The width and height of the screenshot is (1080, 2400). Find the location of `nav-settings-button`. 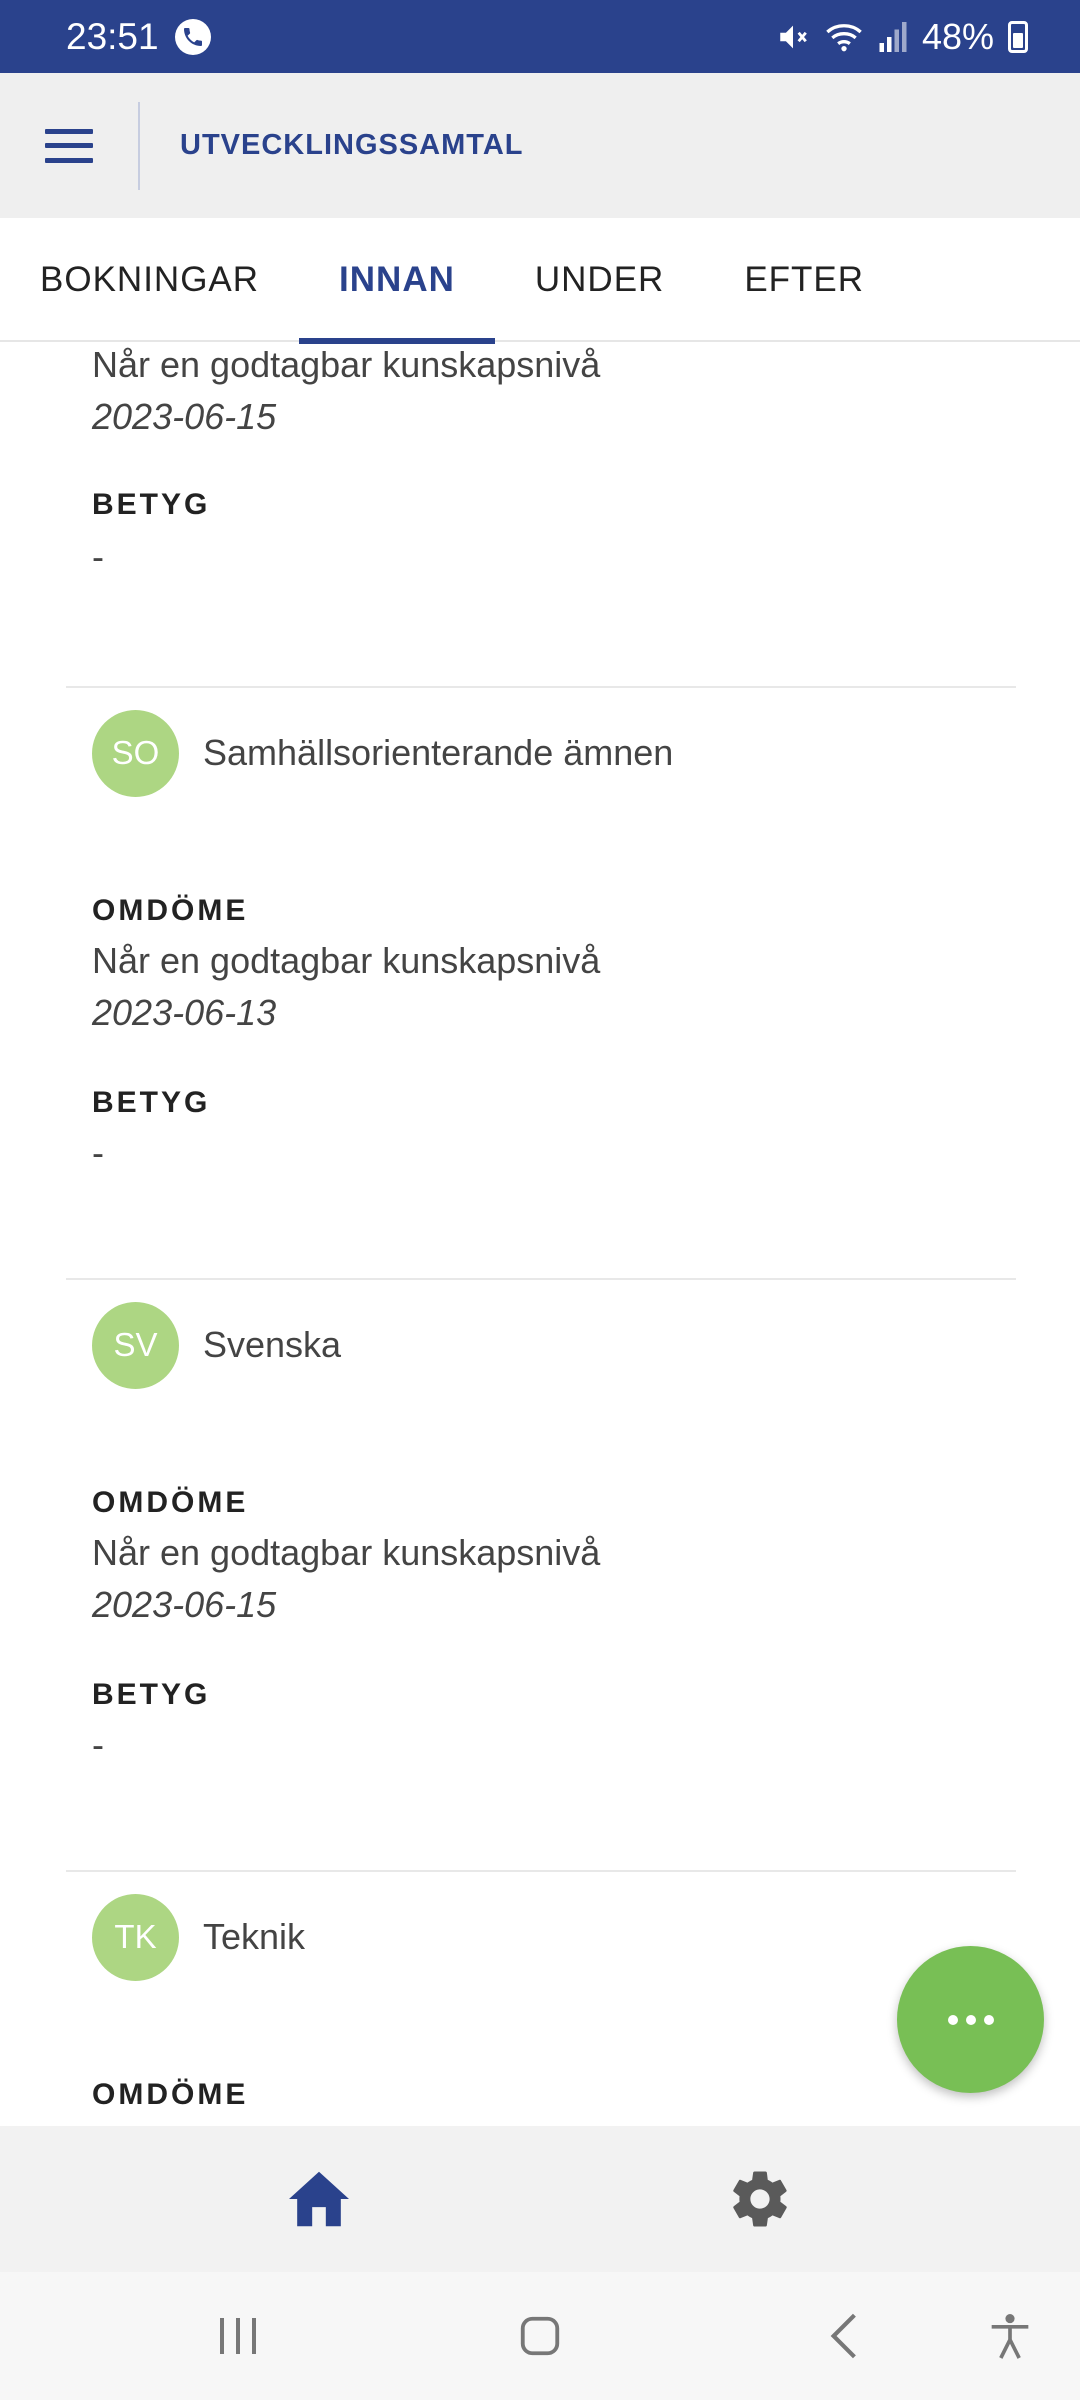

nav-settings-button is located at coordinates (760, 2199).